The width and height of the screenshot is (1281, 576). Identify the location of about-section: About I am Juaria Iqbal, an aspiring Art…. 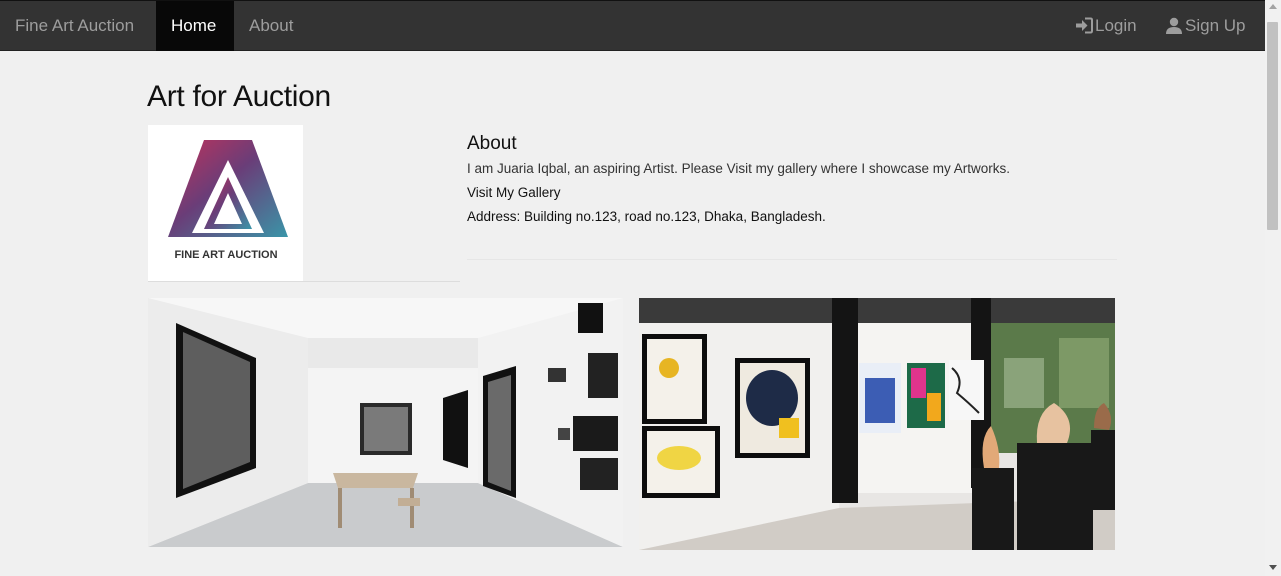
(792, 178).